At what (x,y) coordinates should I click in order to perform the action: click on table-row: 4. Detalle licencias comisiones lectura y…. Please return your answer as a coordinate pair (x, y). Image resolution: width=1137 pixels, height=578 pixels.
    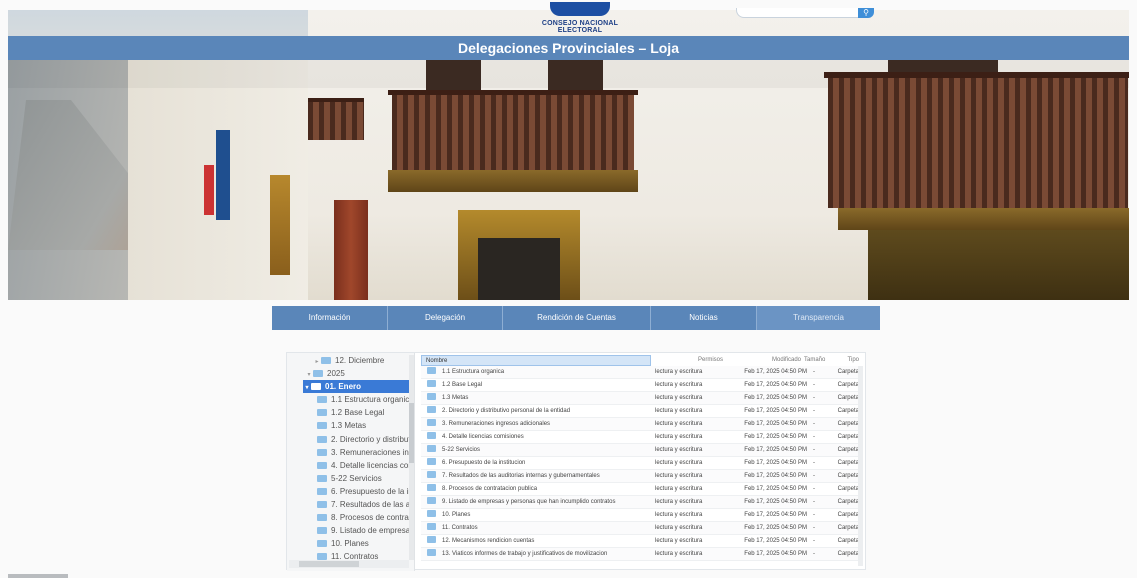
    Looking at the image, I should click on (642, 437).